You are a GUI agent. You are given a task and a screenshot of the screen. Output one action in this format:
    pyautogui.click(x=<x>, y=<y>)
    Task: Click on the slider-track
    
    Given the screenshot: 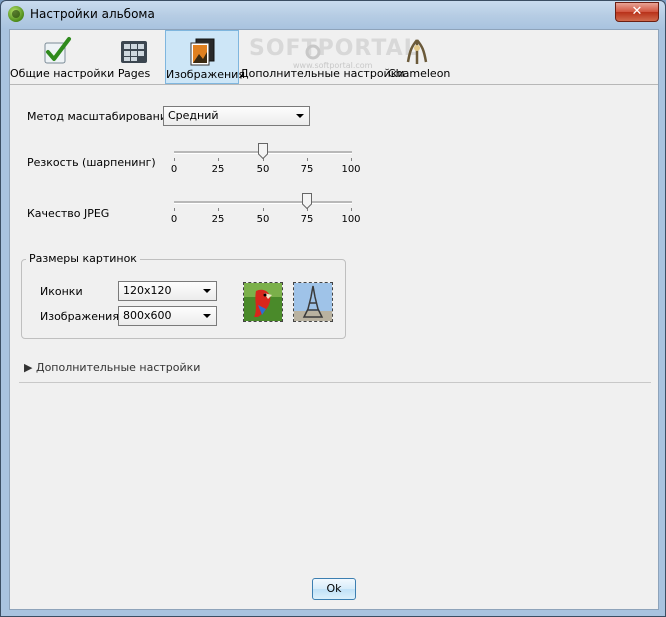 What is the action you would take?
    pyautogui.click(x=263, y=202)
    